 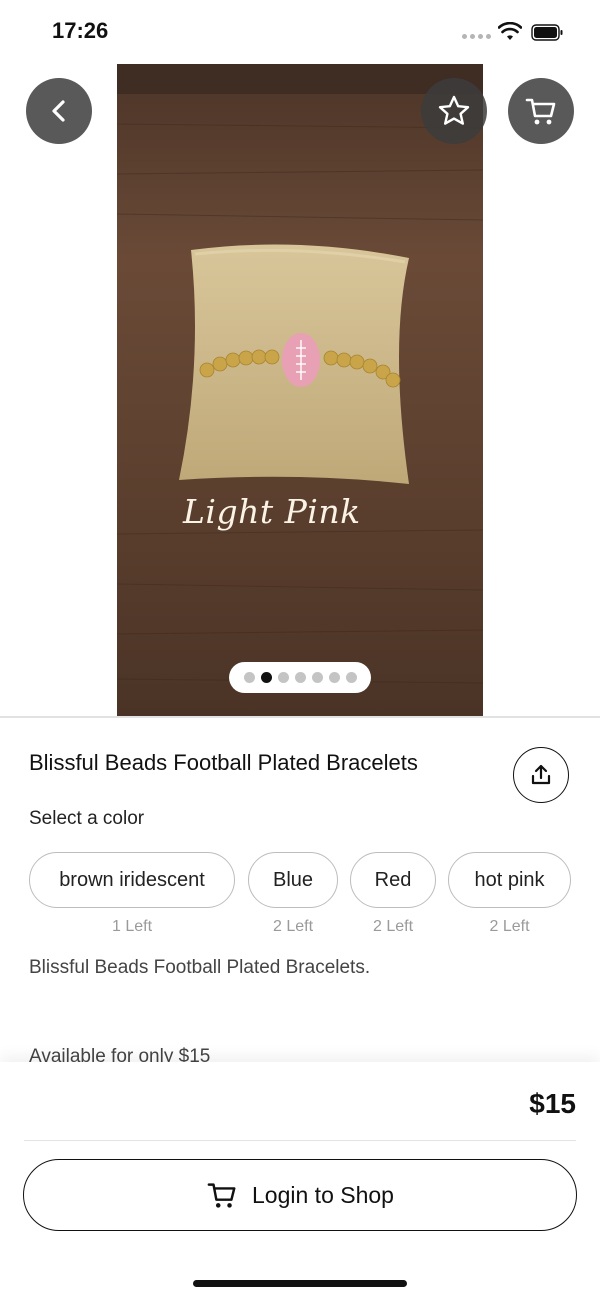 I want to click on share-icon, so click(x=541, y=774).